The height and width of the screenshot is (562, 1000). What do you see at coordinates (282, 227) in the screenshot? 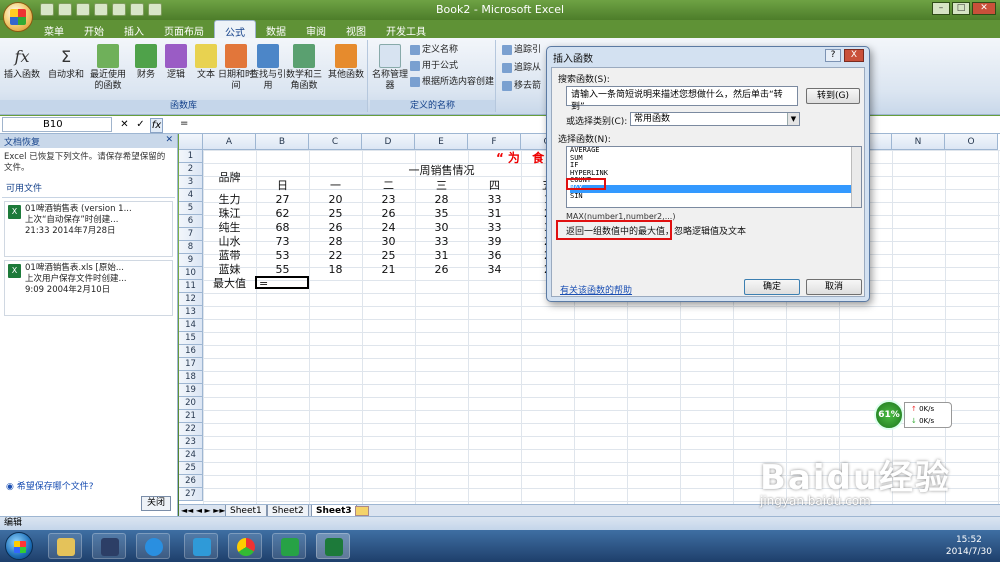
I see `value-cell: 68` at bounding box center [282, 227].